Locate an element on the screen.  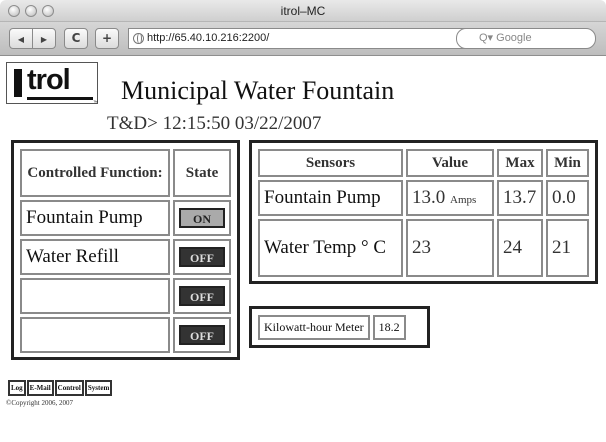
control-label: Fountain Pump is located at coordinates (95, 218).